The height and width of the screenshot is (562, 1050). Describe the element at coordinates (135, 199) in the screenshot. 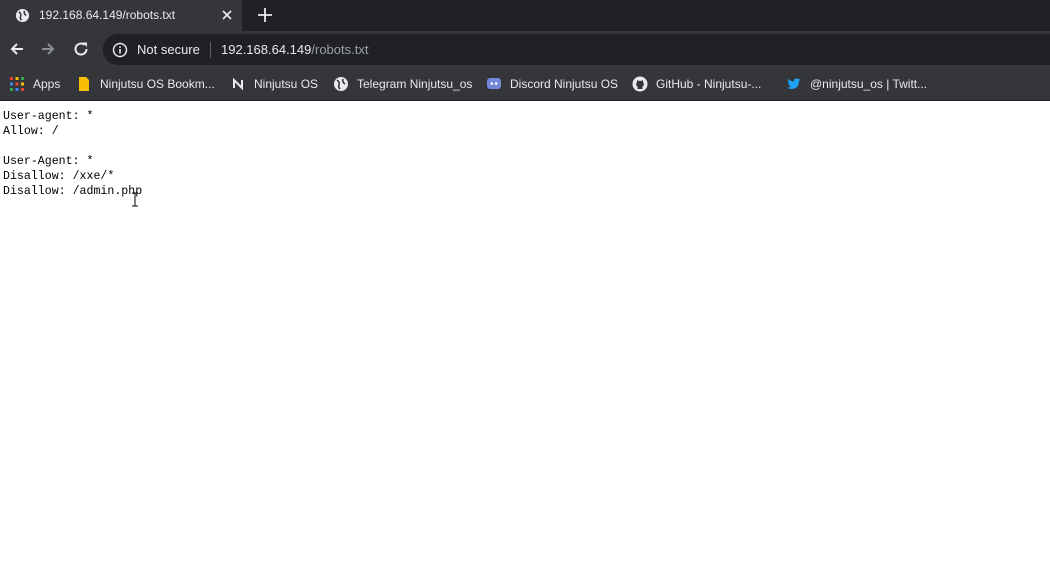

I see `text-cursor-icon` at that location.